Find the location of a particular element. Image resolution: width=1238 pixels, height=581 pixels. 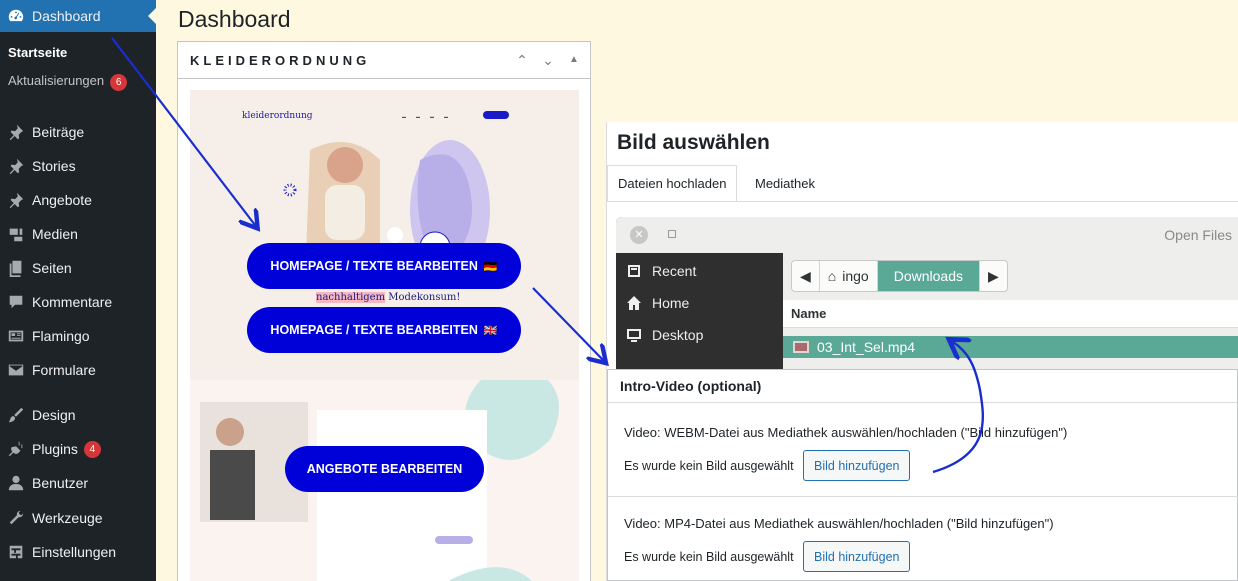

sidebar-item-label: Medien is located at coordinates (55, 234).